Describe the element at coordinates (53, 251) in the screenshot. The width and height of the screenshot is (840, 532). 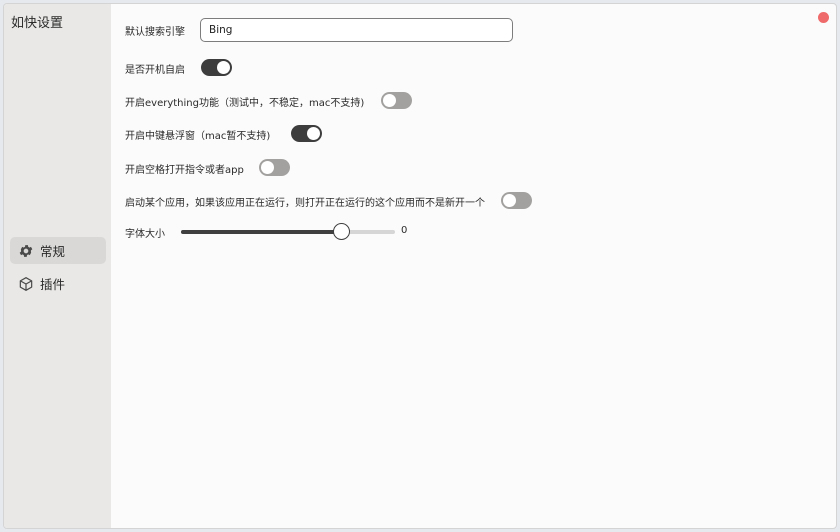
I see `sidebar-item-label: 常规` at that location.